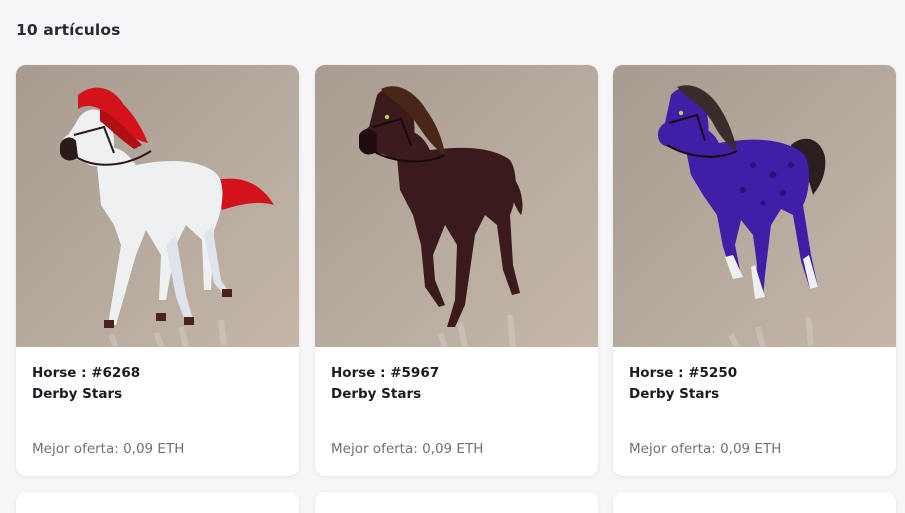 This screenshot has height=513, width=905. Describe the element at coordinates (68, 30) in the screenshot. I see `results-count: 10 artículos` at that location.